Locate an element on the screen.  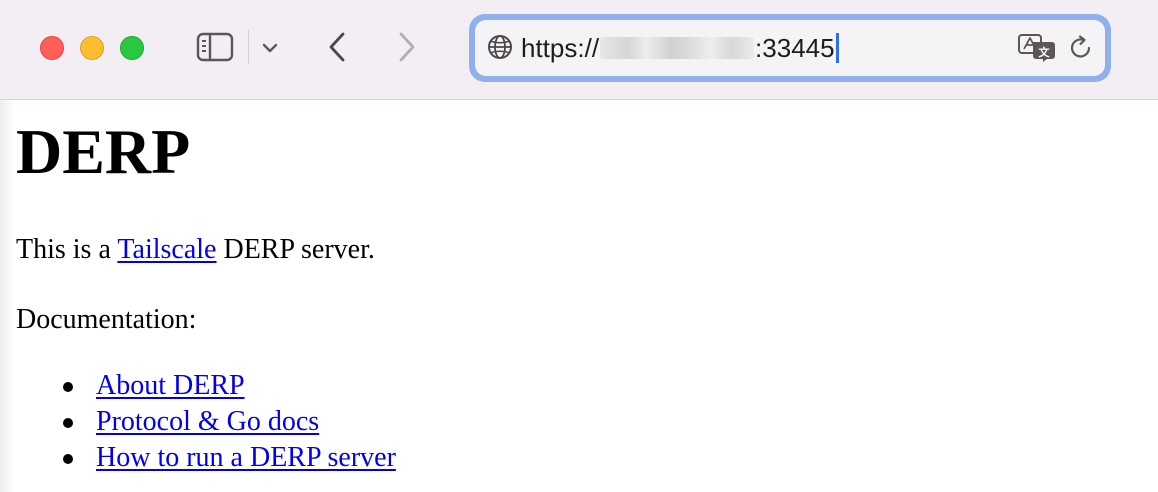
chevron-left-icon is located at coordinates (337, 47).